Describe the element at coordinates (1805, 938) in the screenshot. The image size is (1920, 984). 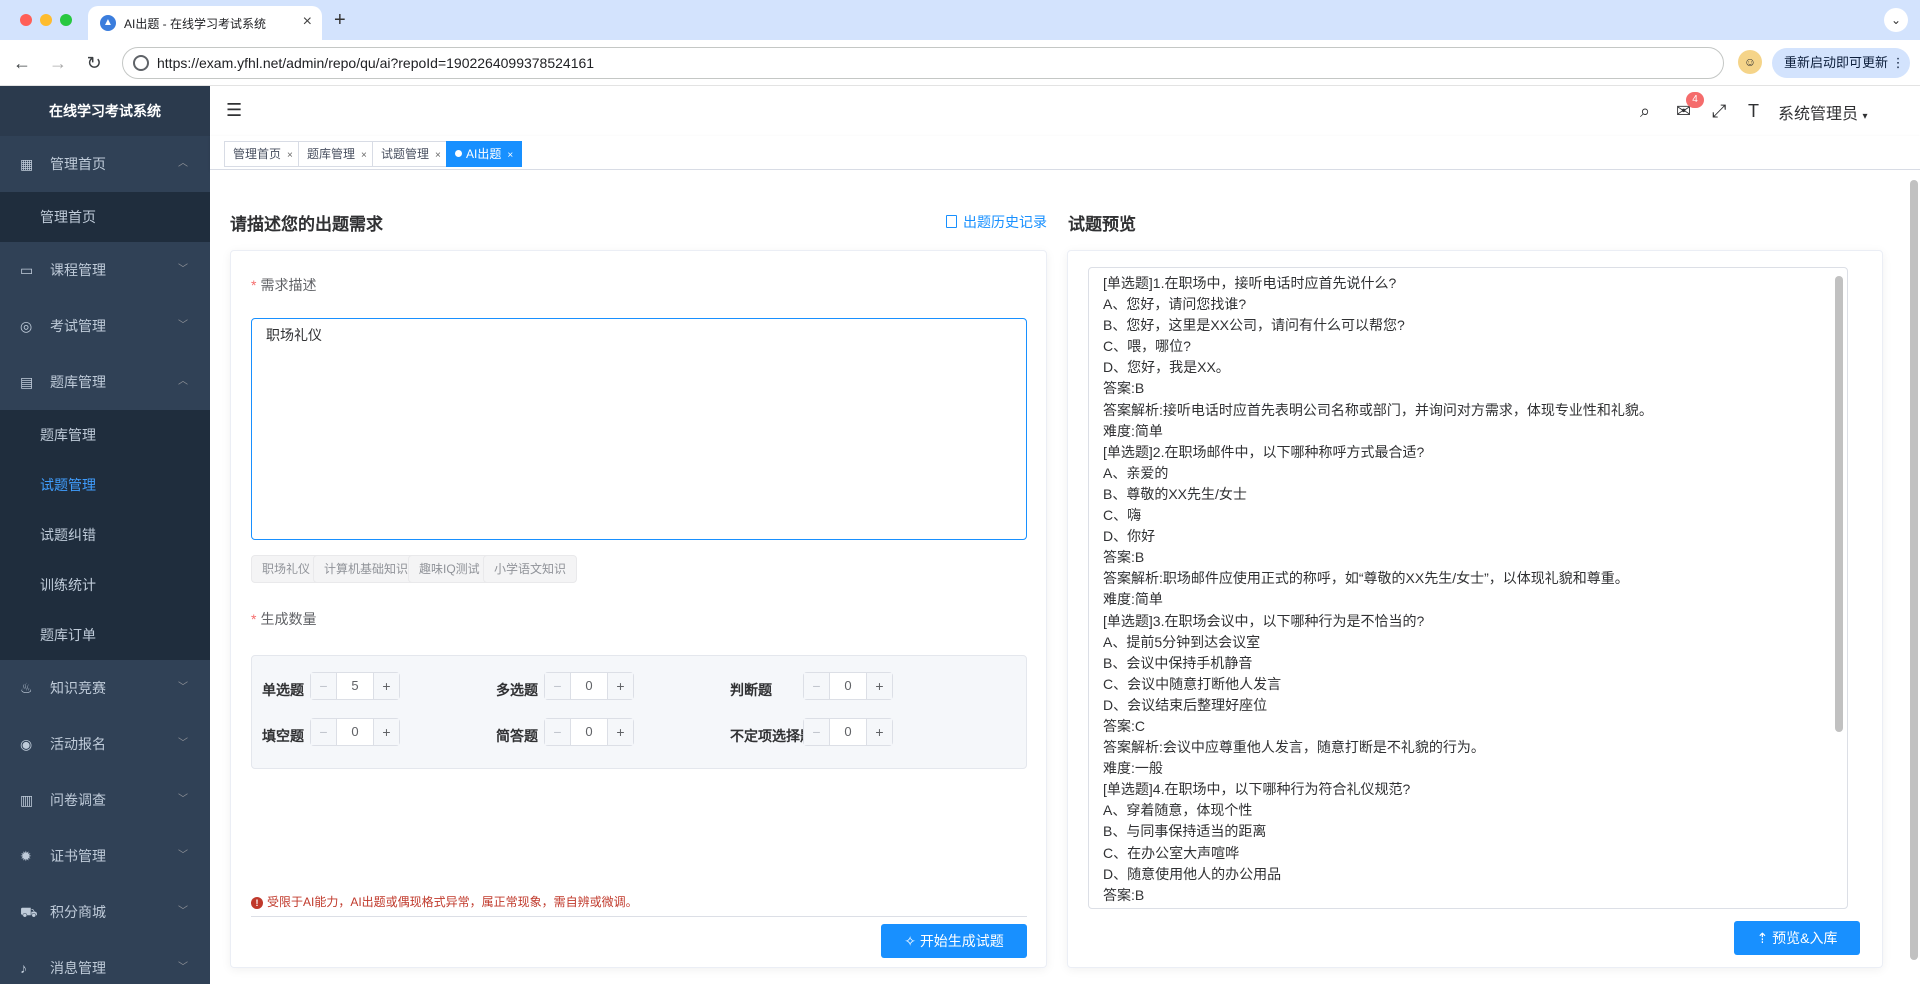
I see `submit-label: 预览&入库` at that location.